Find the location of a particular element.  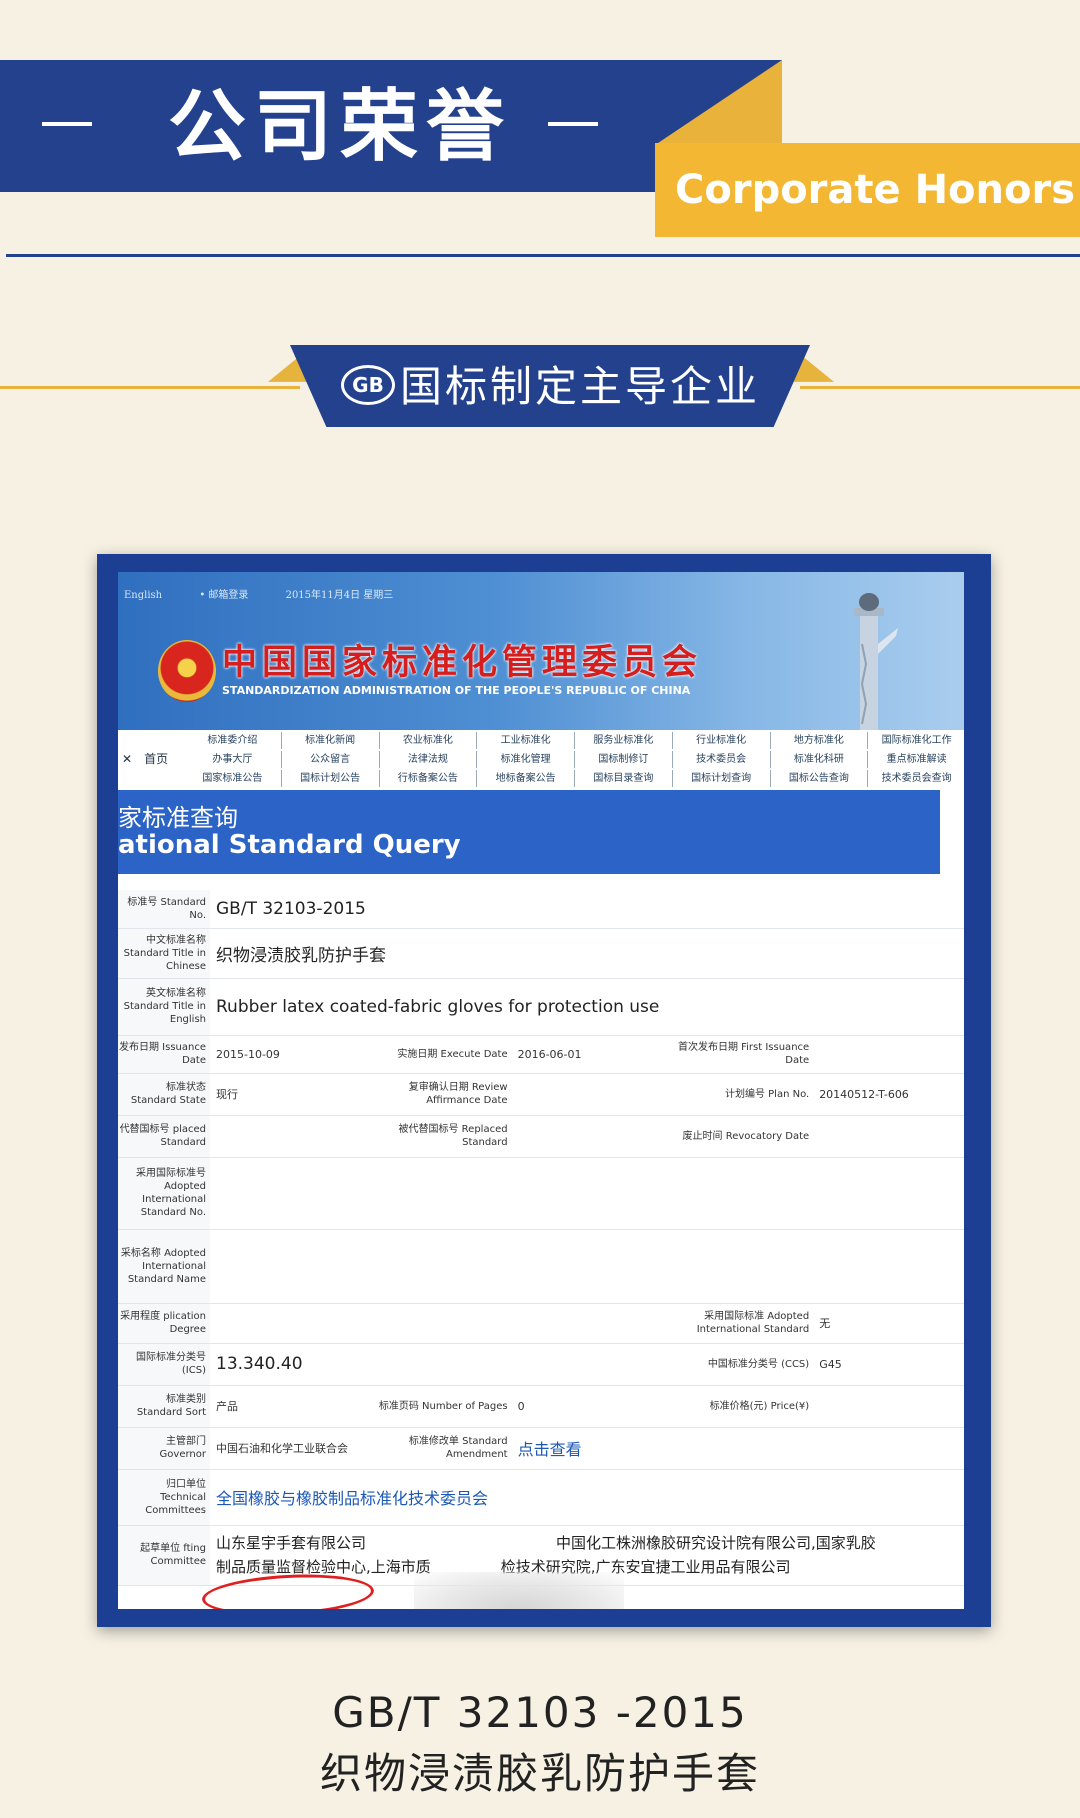

plan-value: 20140512-T-606 is located at coordinates (888, 1094).